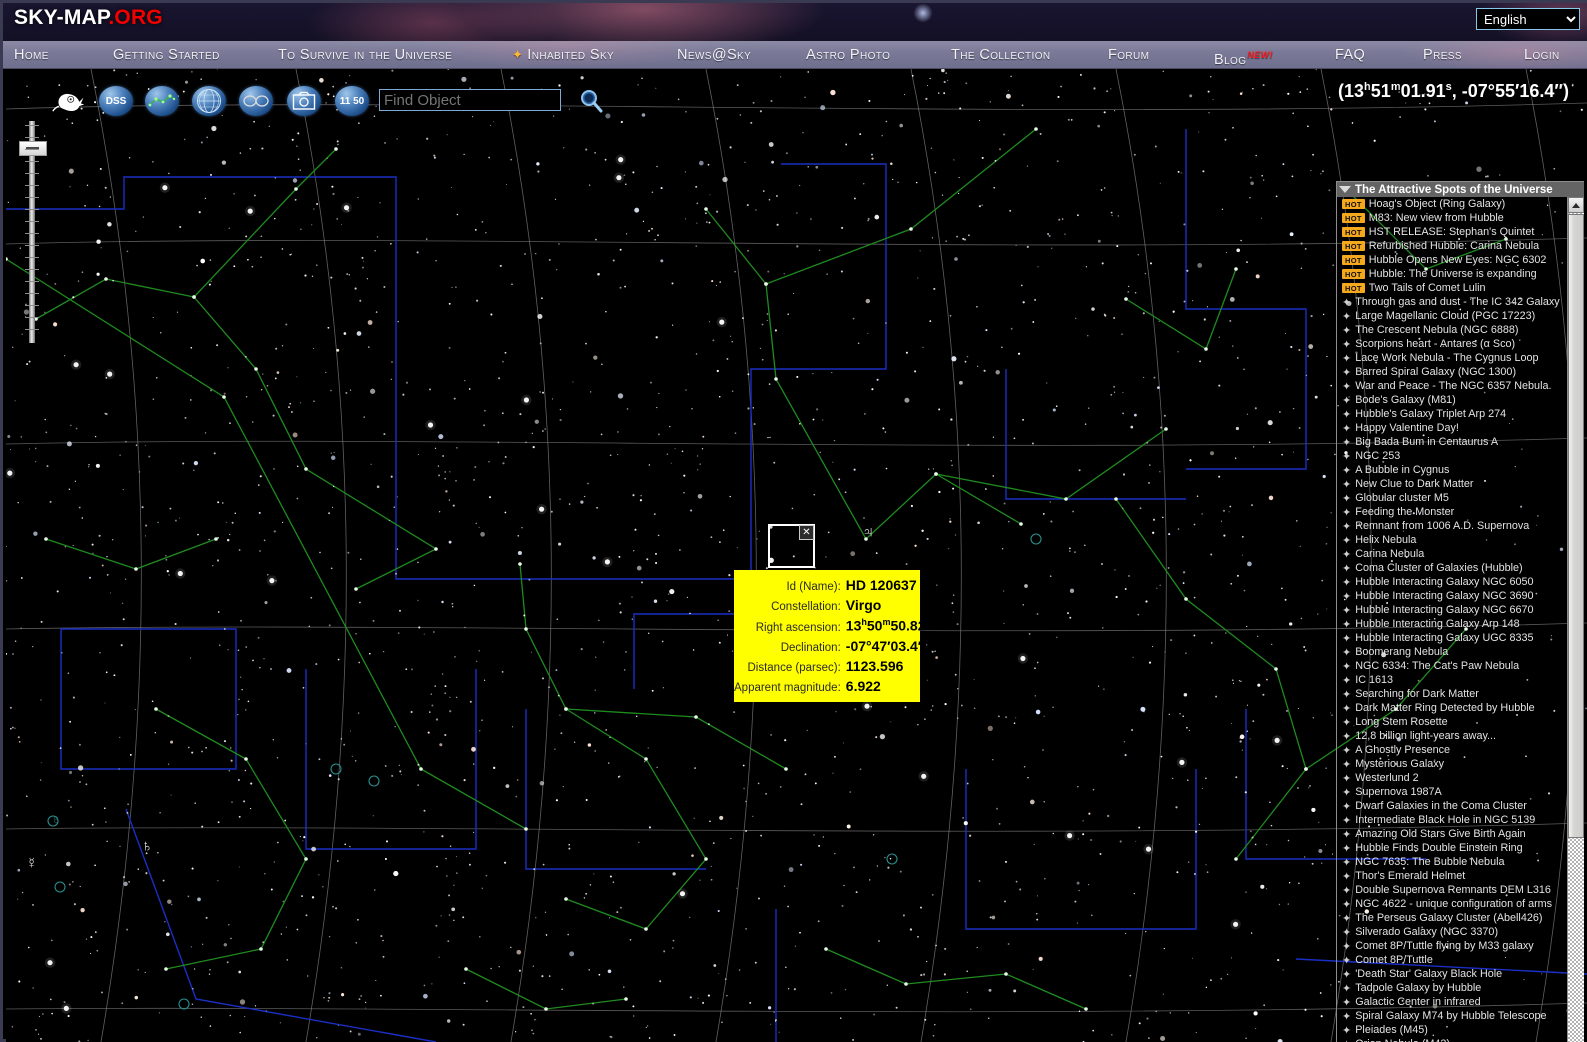 Image resolution: width=1587 pixels, height=1042 pixels. I want to click on list-item: ✦ Large Magellanic Cloud (PGC 17223), so click(1452, 316).